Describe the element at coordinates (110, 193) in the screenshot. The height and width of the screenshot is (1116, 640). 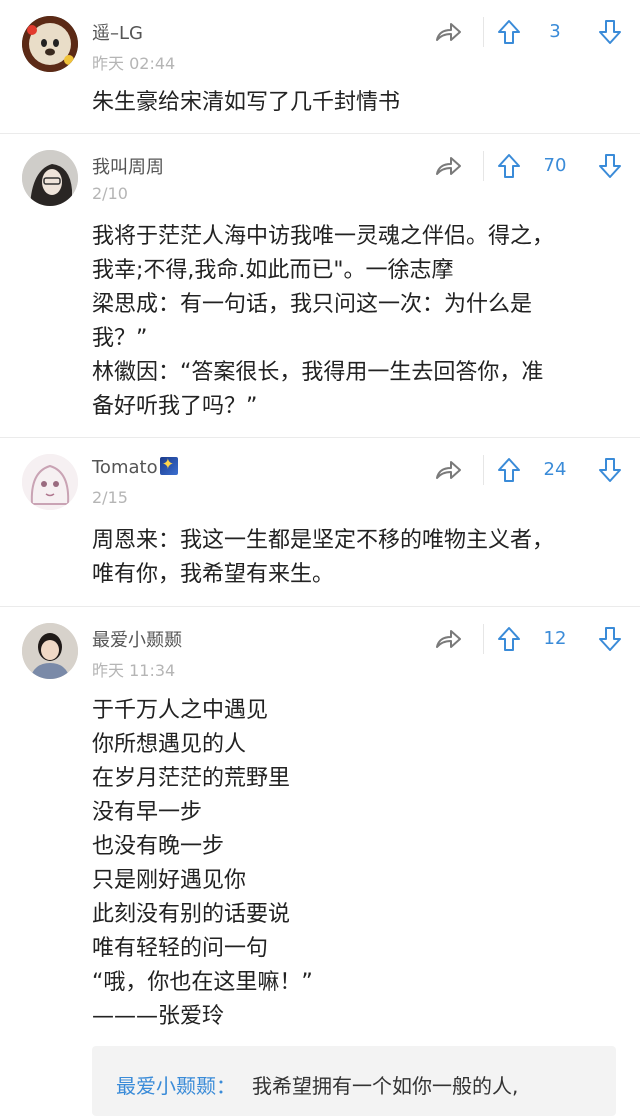
I see `comment-time: 2/10` at that location.